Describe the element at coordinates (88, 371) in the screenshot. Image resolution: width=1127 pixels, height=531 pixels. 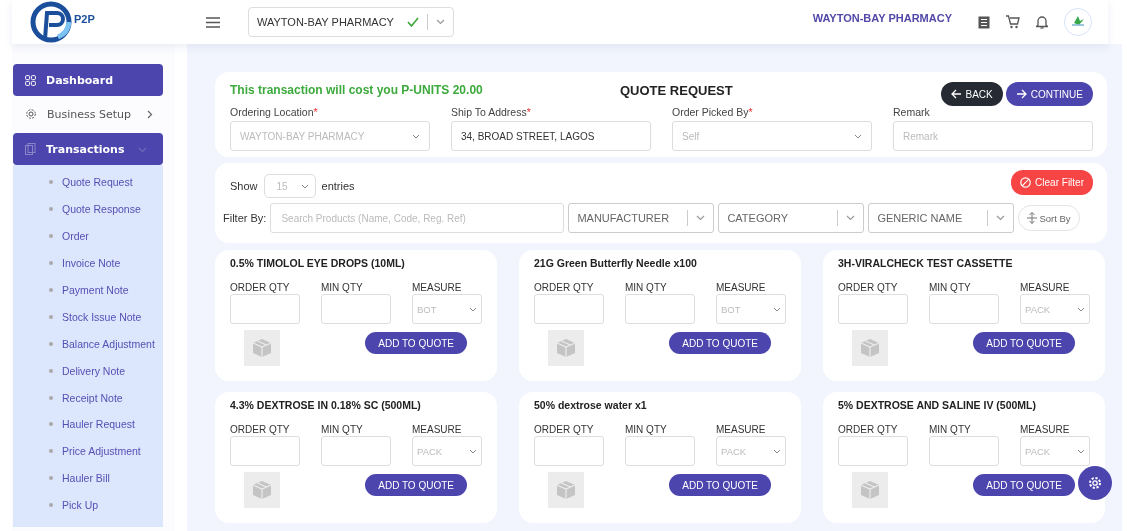
I see `submenu-item: Delivery Note` at that location.